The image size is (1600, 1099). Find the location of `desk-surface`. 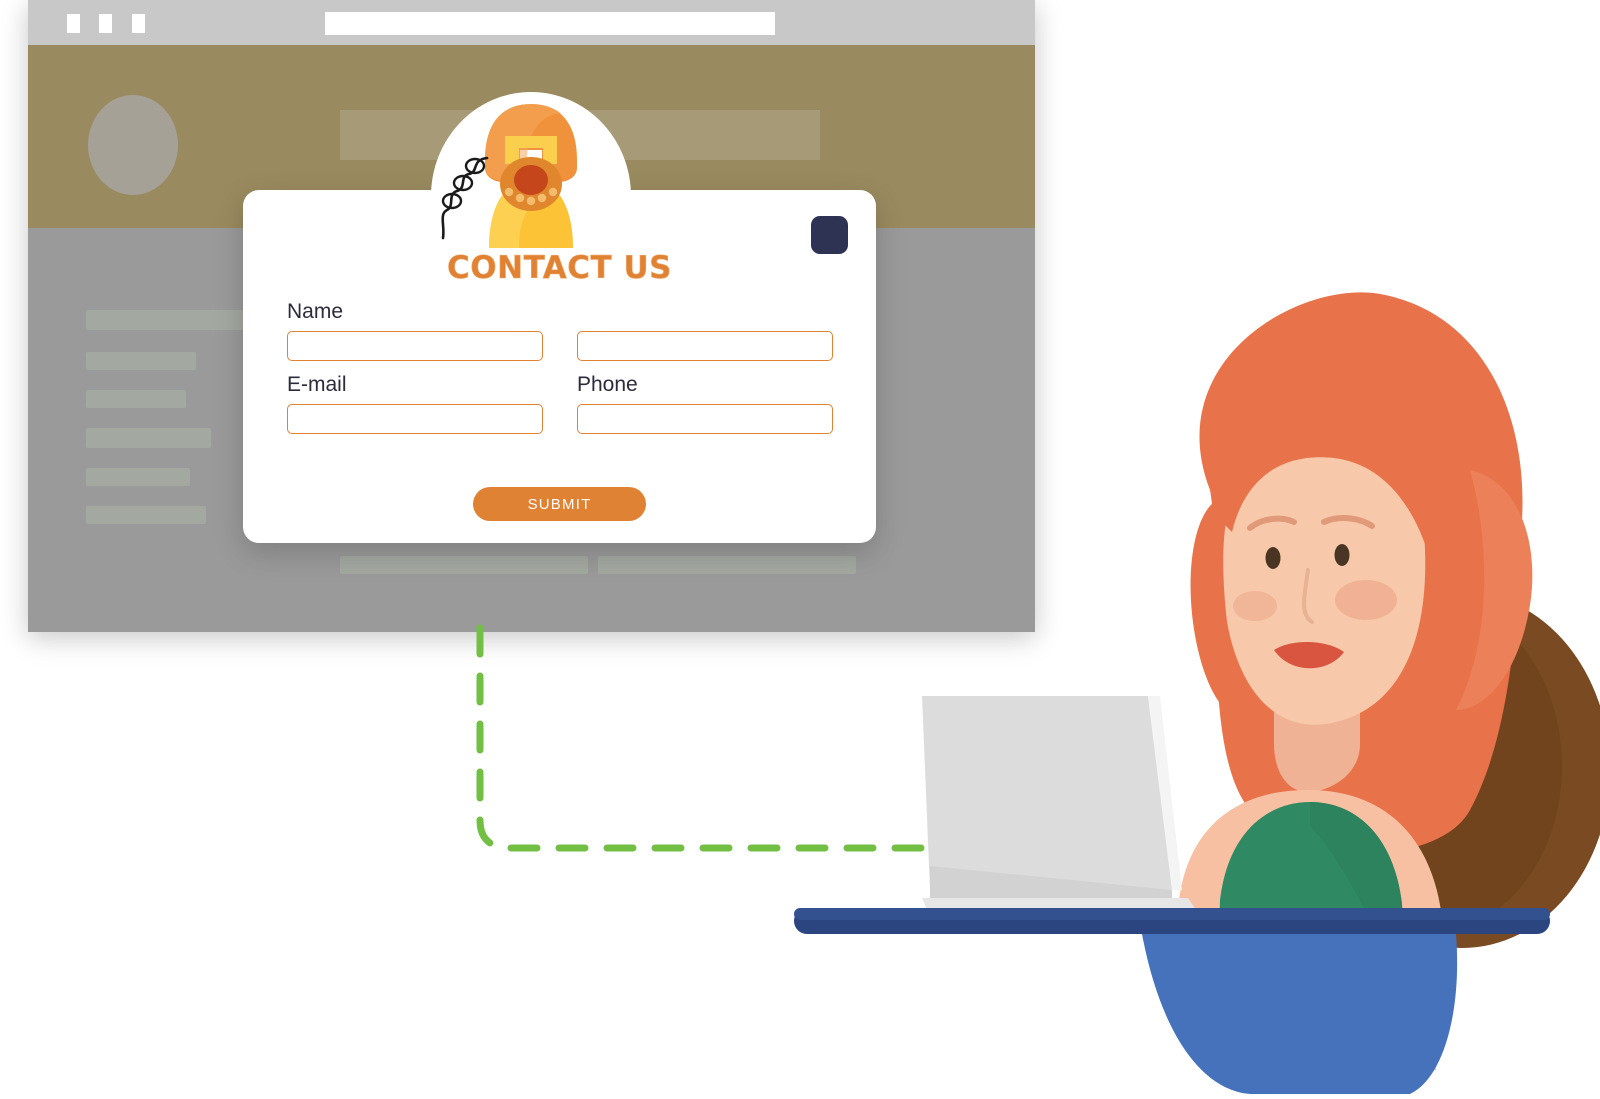

desk-surface is located at coordinates (1172, 921).